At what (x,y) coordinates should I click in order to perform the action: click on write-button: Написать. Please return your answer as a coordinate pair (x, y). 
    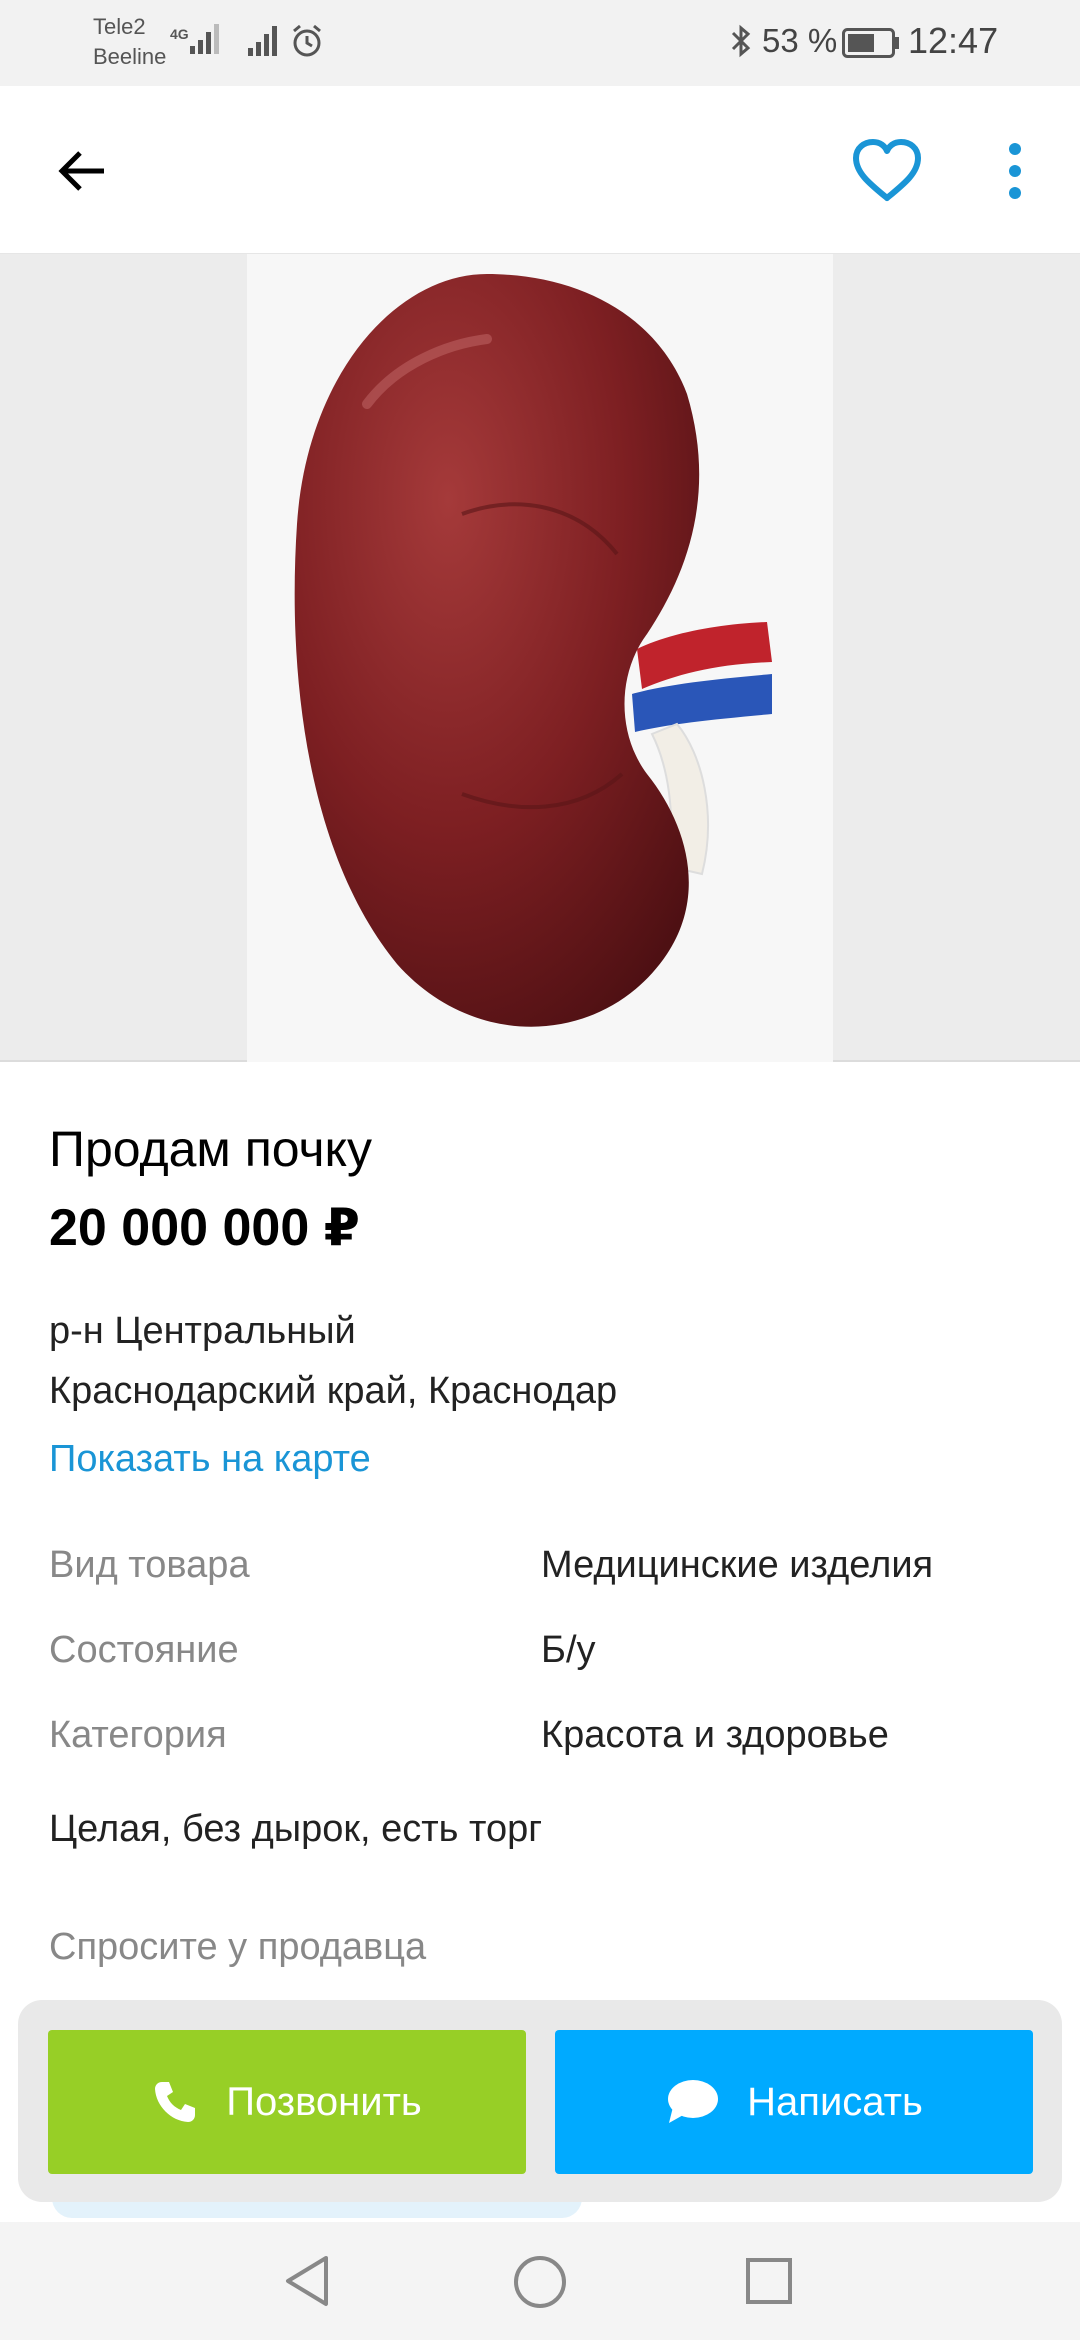
    Looking at the image, I should click on (794, 2102).